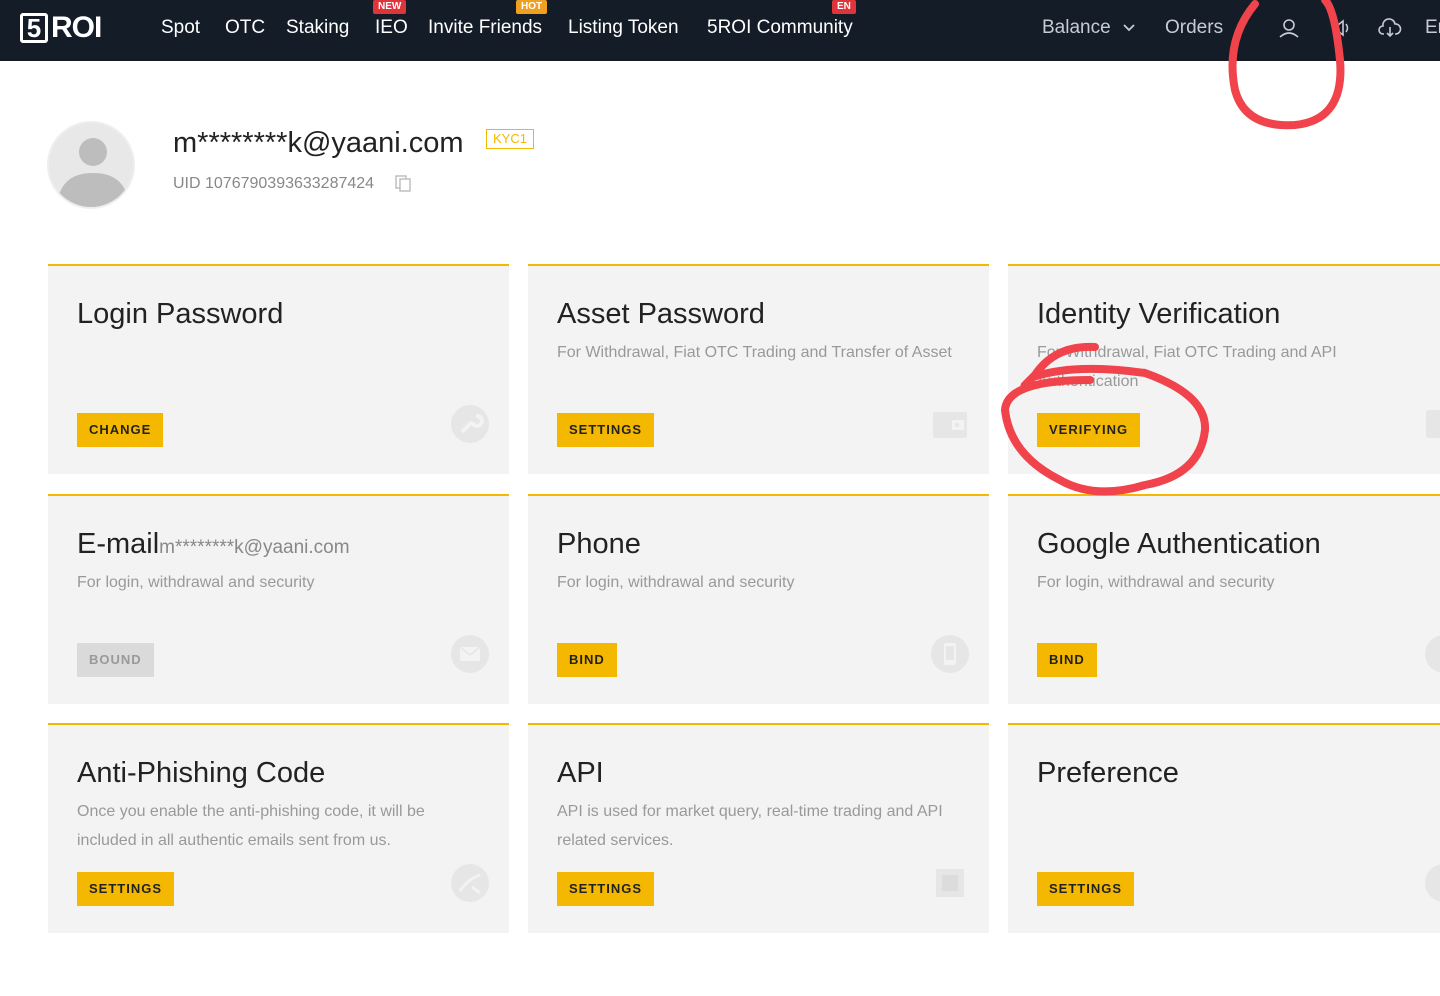  Describe the element at coordinates (950, 883) in the screenshot. I see `chip-icon` at that location.